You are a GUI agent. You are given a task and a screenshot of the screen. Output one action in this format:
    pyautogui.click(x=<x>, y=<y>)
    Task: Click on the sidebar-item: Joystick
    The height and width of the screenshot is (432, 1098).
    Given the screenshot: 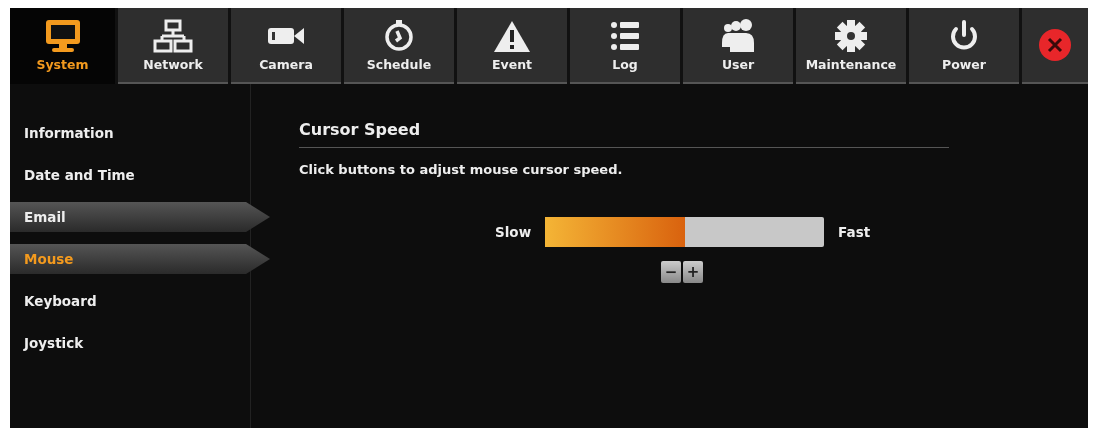 What is the action you would take?
    pyautogui.click(x=117, y=343)
    